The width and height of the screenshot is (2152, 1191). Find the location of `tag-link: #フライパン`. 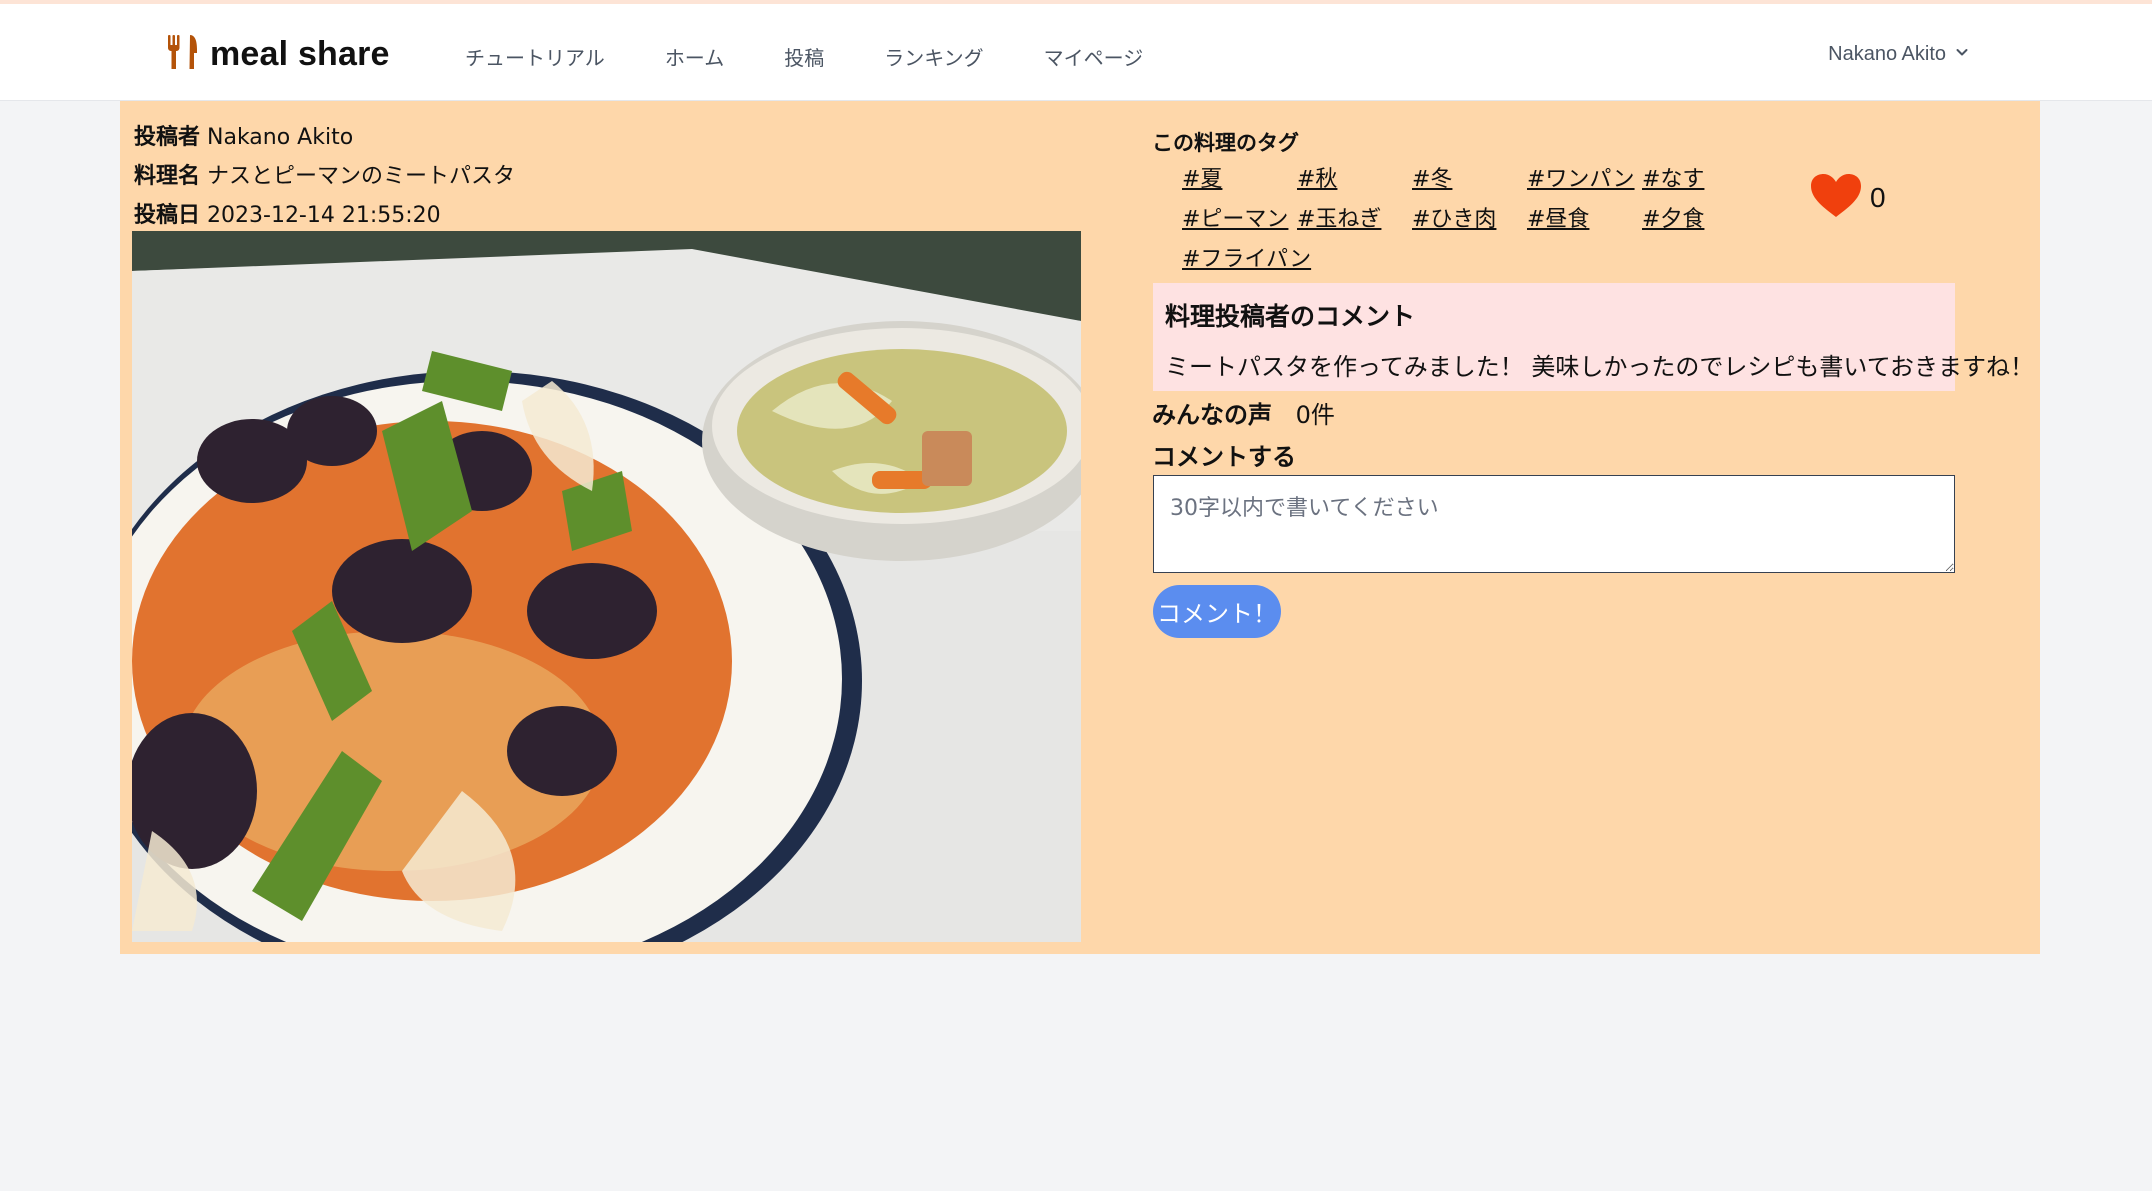

tag-link: #フライパン is located at coordinates (1246, 257).